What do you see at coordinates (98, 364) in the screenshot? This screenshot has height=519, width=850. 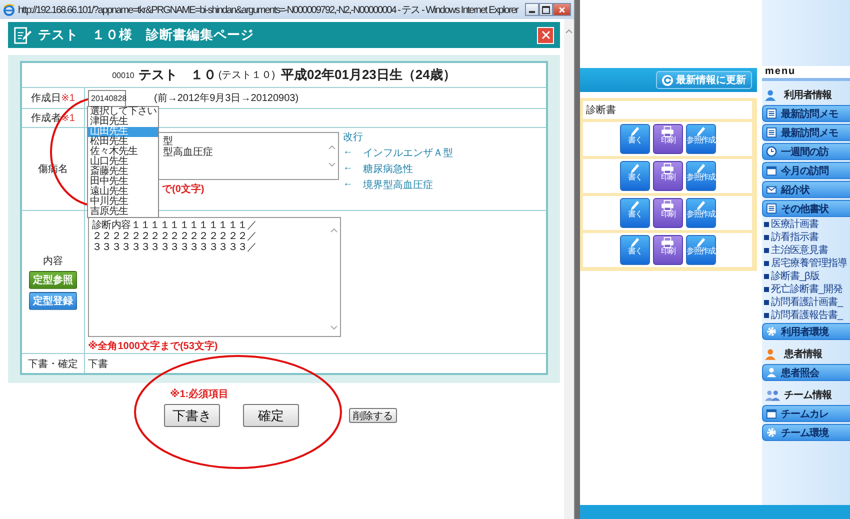 I see `status-value: 下書` at bounding box center [98, 364].